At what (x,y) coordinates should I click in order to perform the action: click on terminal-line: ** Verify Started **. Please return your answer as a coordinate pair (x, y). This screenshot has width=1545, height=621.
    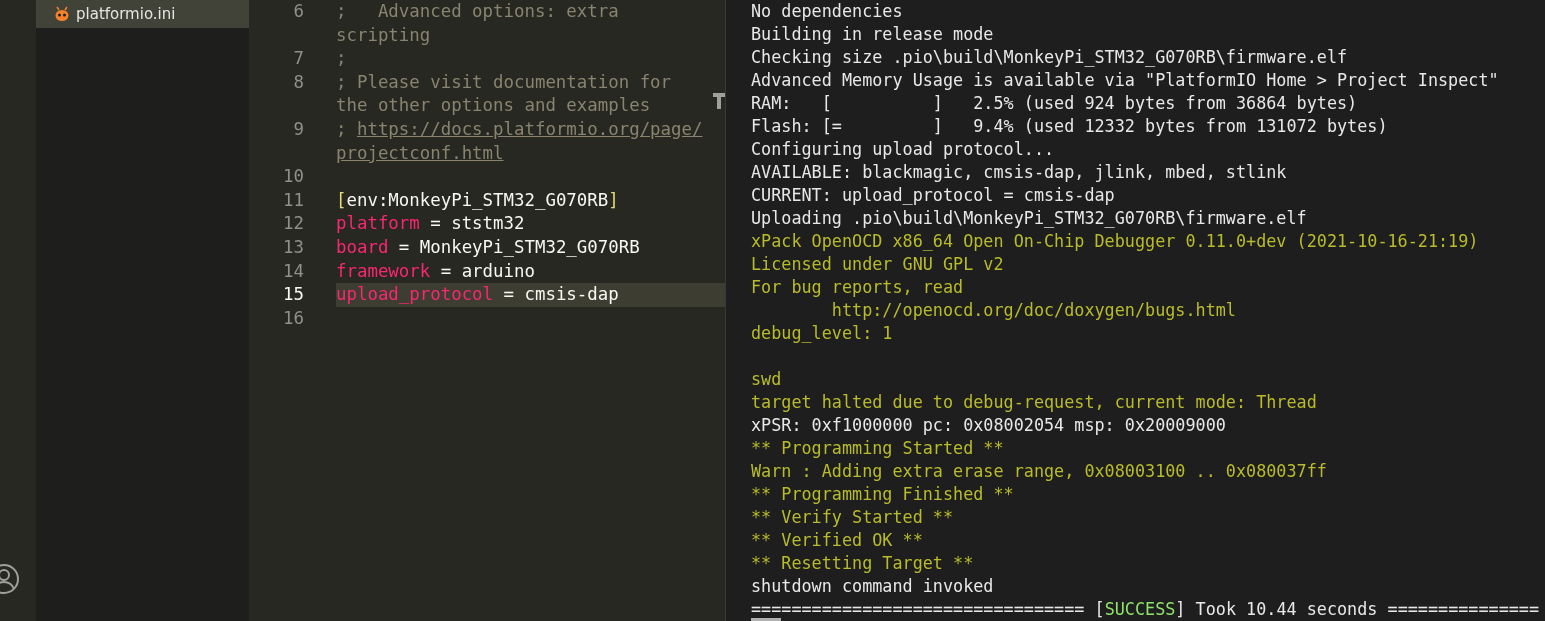
    Looking at the image, I should click on (852, 517).